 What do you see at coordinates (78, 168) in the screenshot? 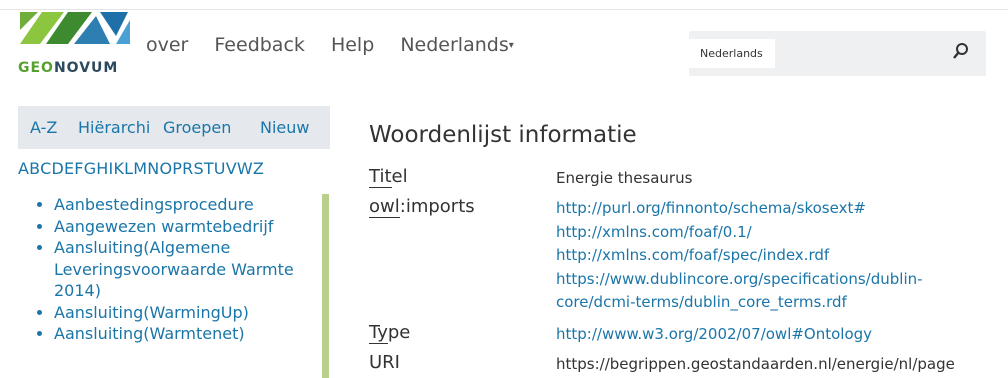
I see `letter-f: F` at bounding box center [78, 168].